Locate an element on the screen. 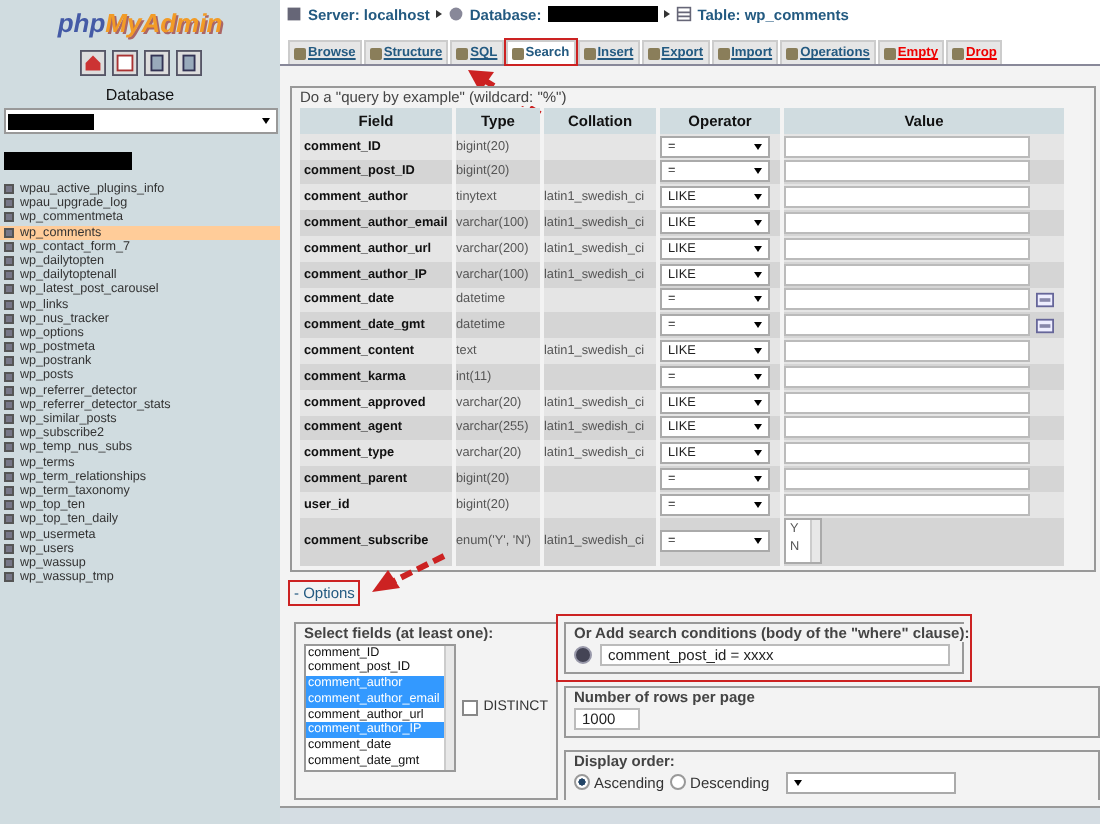 Image resolution: width=1100 pixels, height=824 pixels. database-label: Database is located at coordinates (140, 95).